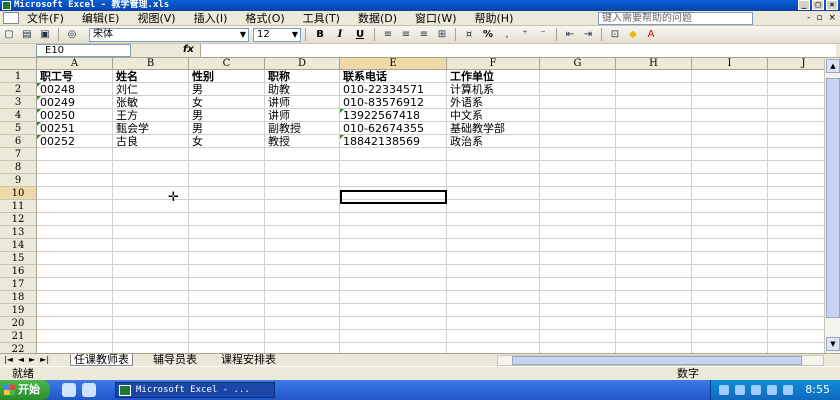 Image resolution: width=840 pixels, height=400 pixels. What do you see at coordinates (360, 34) in the screenshot?
I see `underline-button: U` at bounding box center [360, 34].